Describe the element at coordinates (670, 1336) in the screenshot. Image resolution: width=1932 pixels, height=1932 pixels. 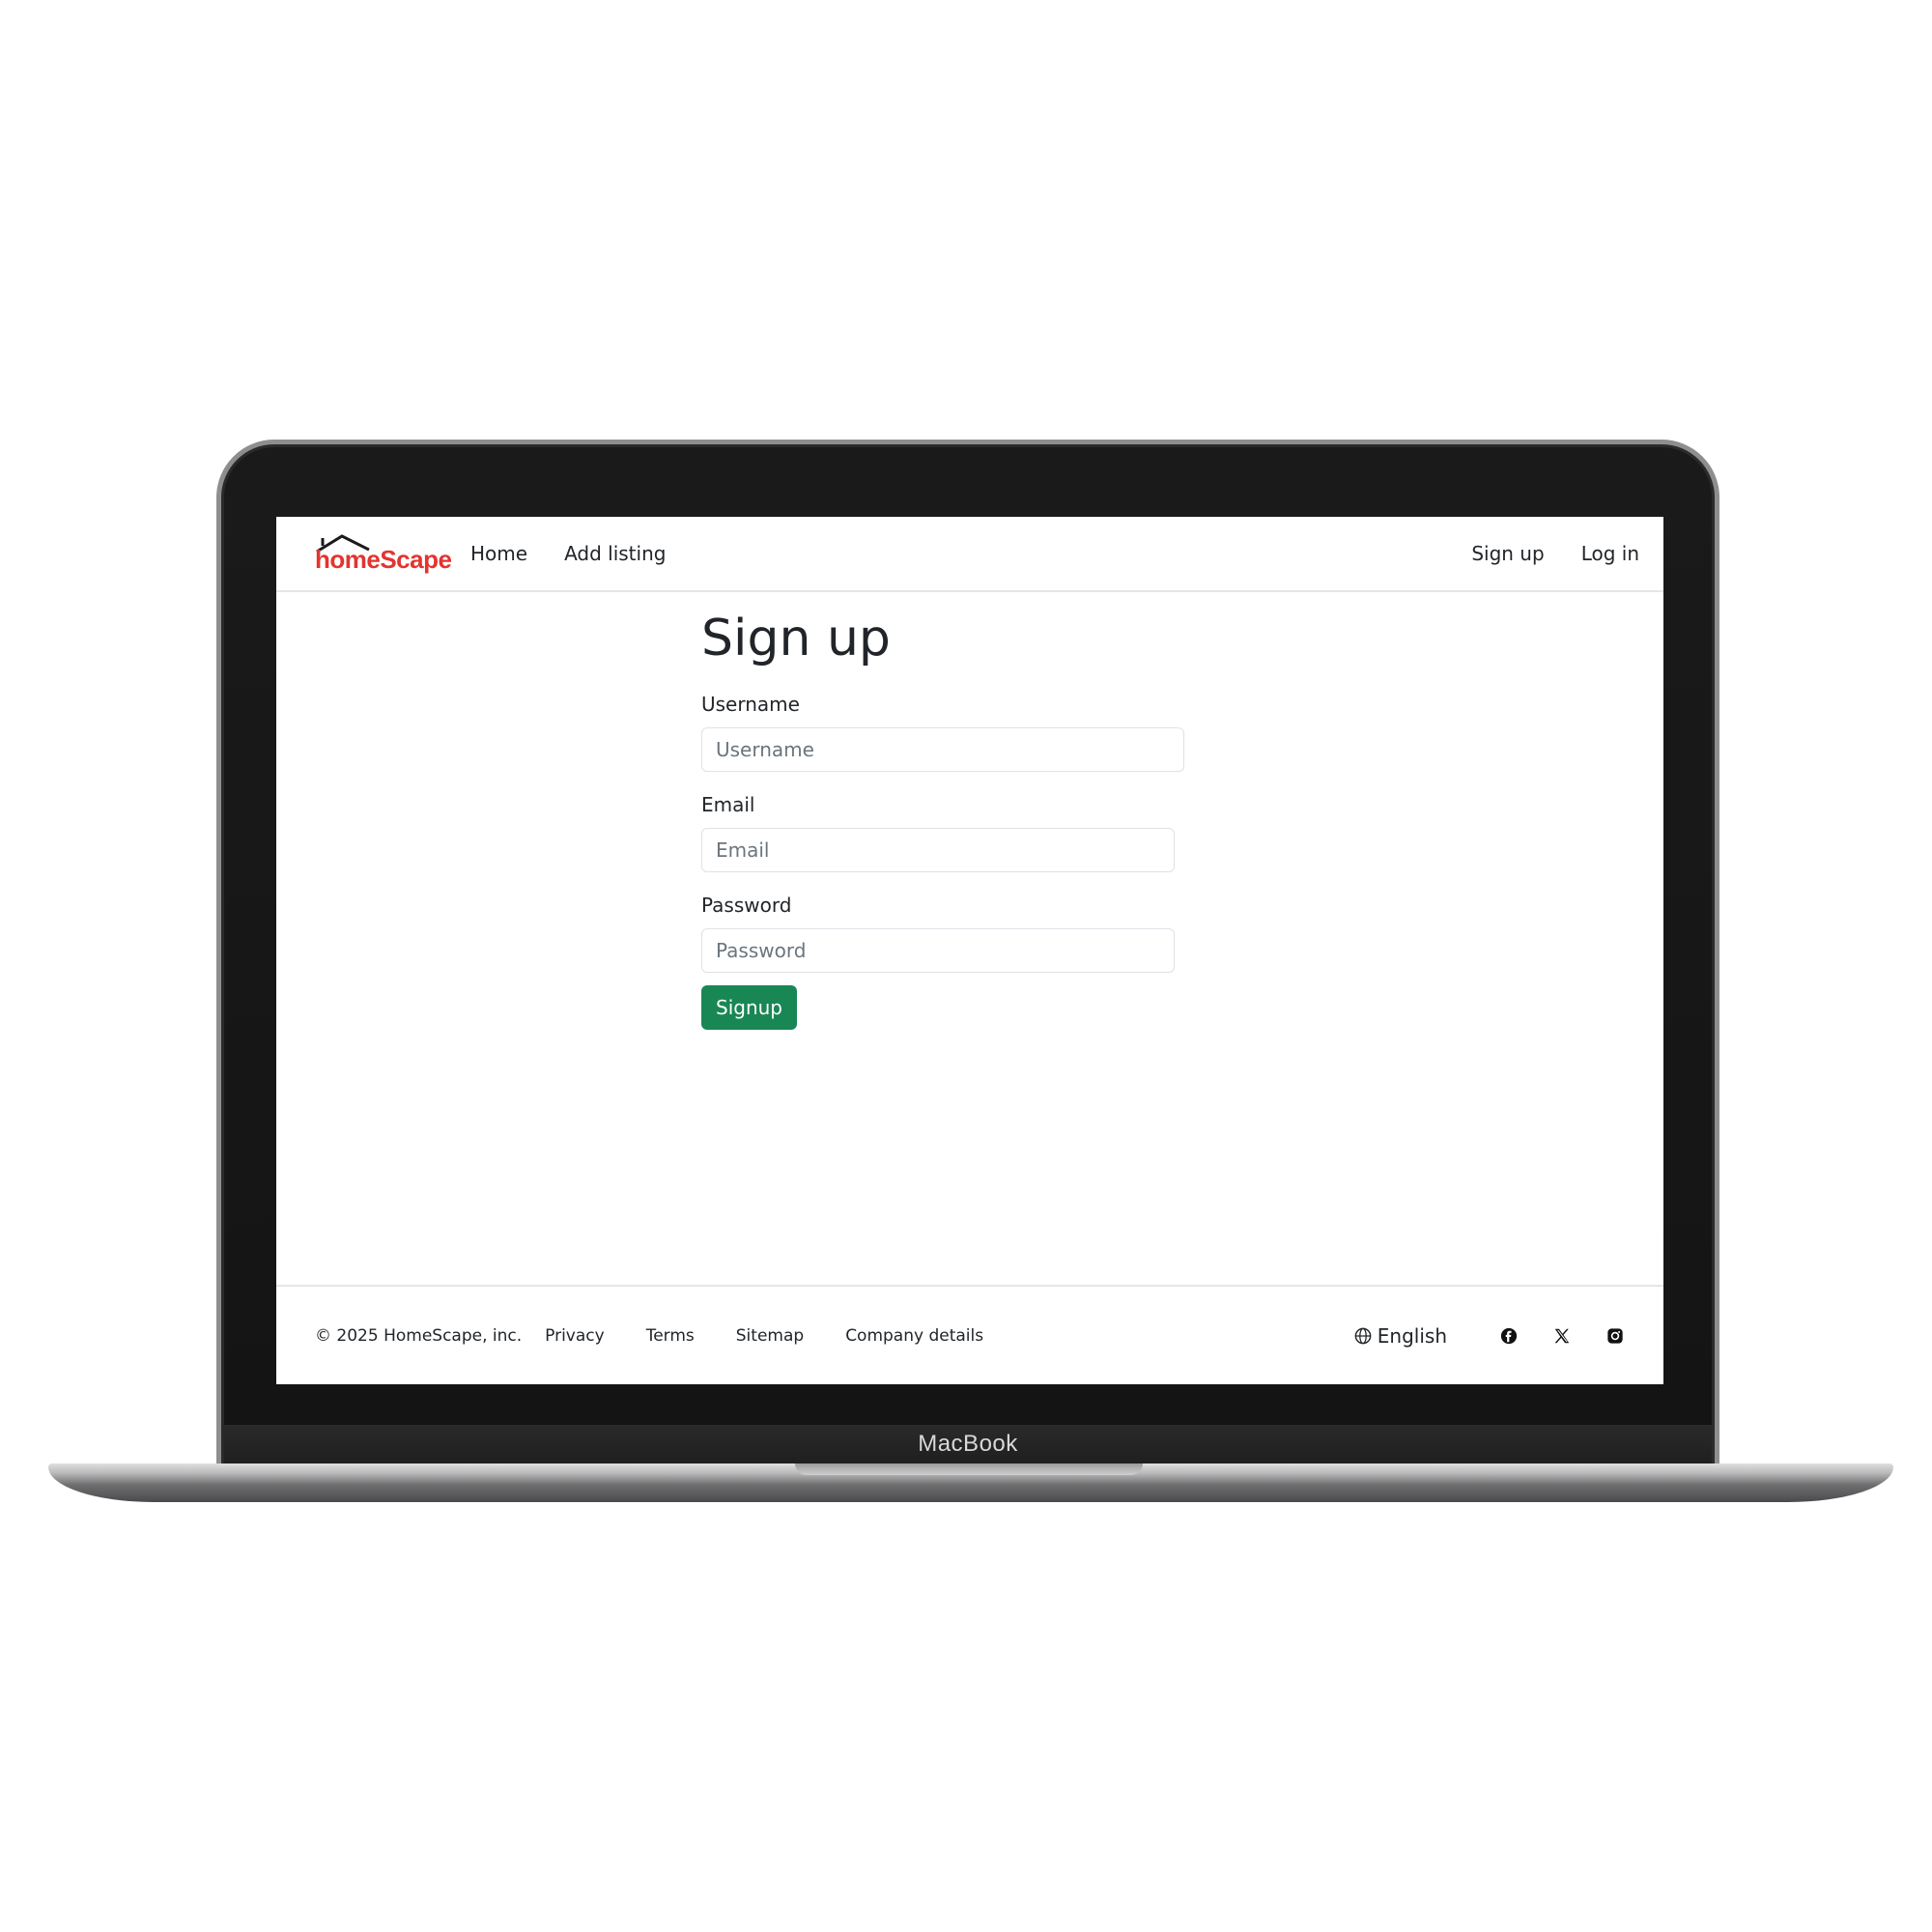
I see `footer-link-terms: Terms` at that location.